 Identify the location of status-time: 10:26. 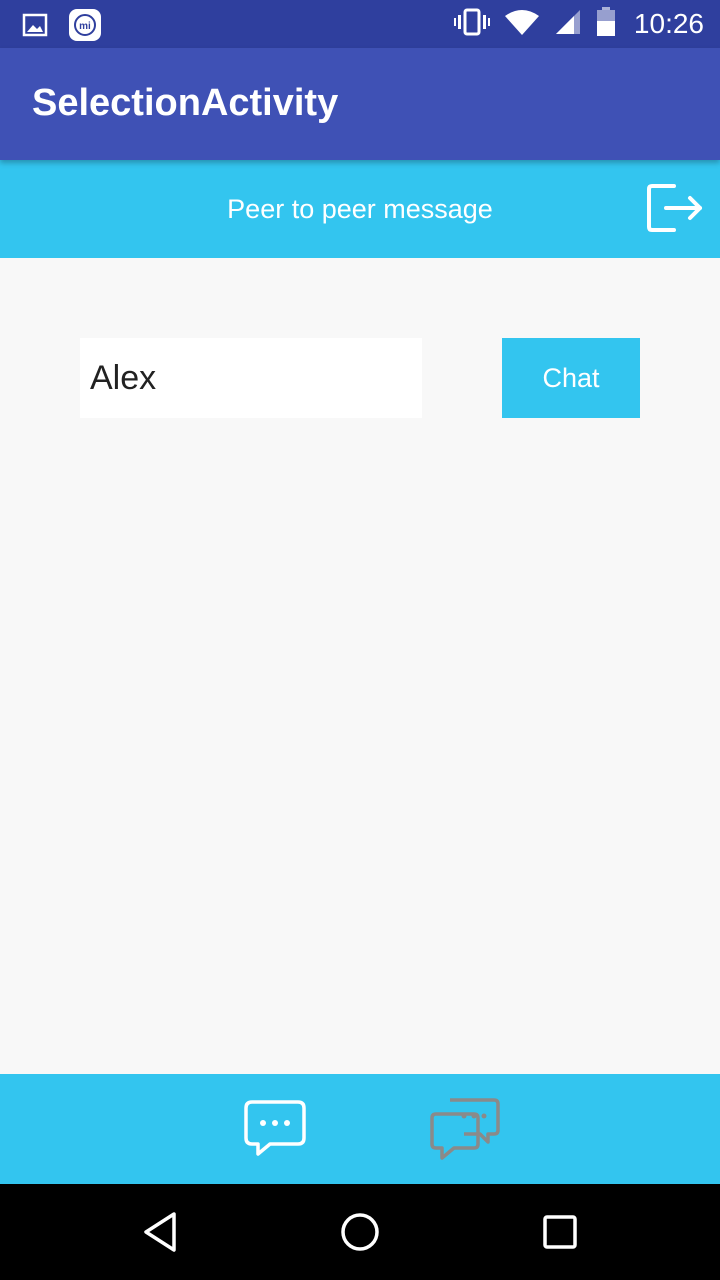
(668, 23).